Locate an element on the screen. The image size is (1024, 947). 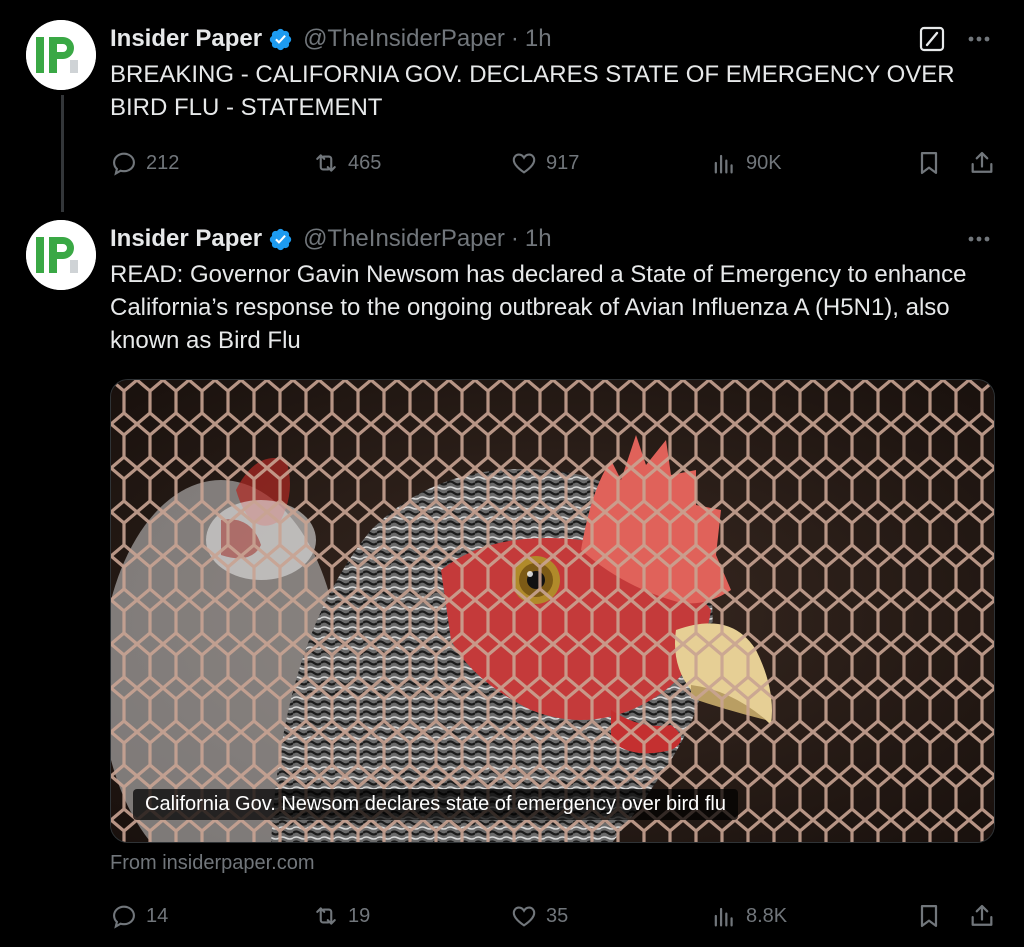
retweet-button: 465 is located at coordinates (346, 163).